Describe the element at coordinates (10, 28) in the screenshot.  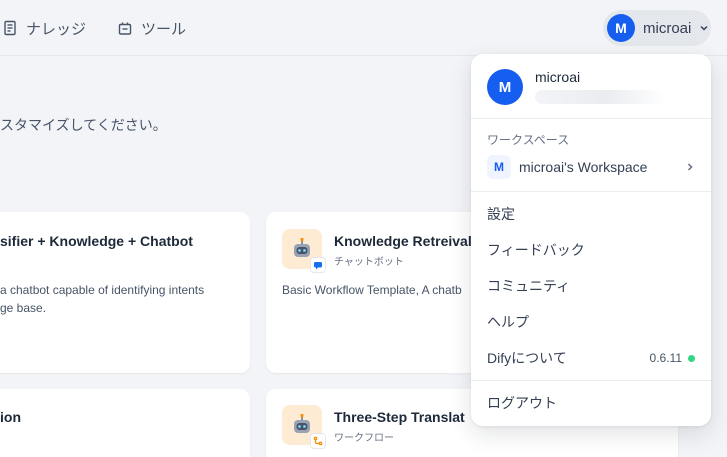
I see `book-icon` at that location.